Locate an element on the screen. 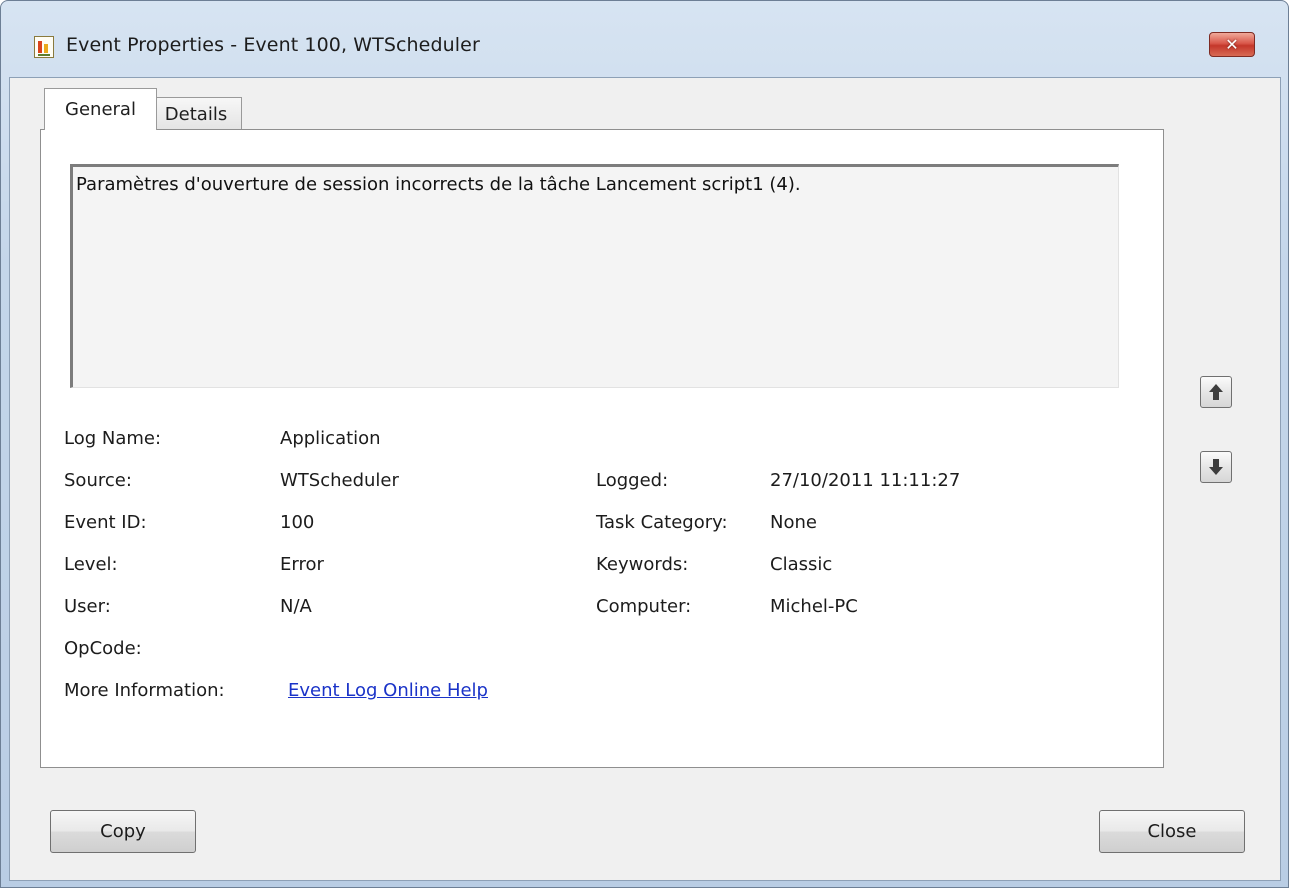  tab-details: Details is located at coordinates (196, 113).